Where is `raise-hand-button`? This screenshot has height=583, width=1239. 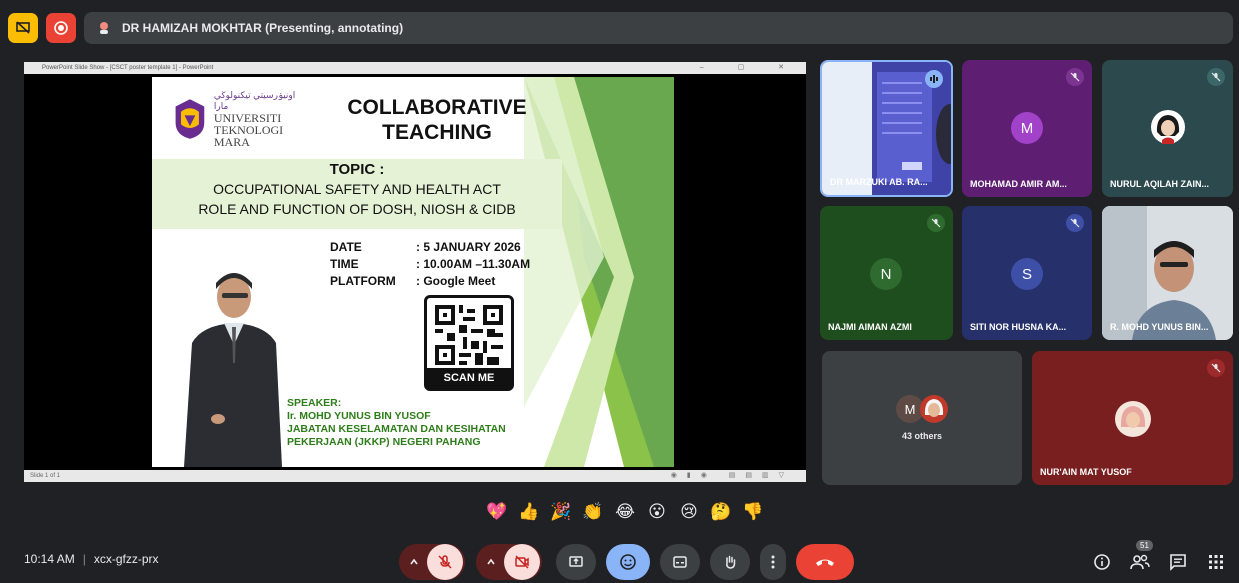 raise-hand-button is located at coordinates (730, 562).